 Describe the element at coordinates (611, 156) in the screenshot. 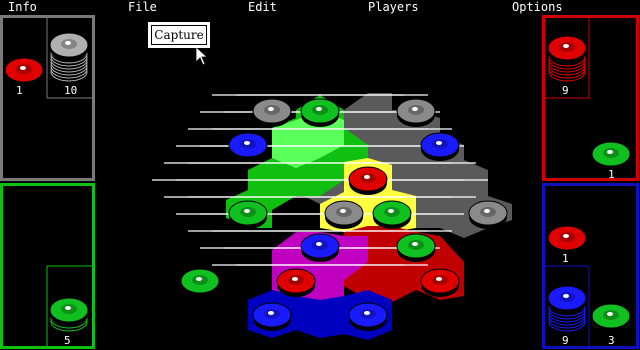

I see `red-panel-captured-green-piece` at that location.